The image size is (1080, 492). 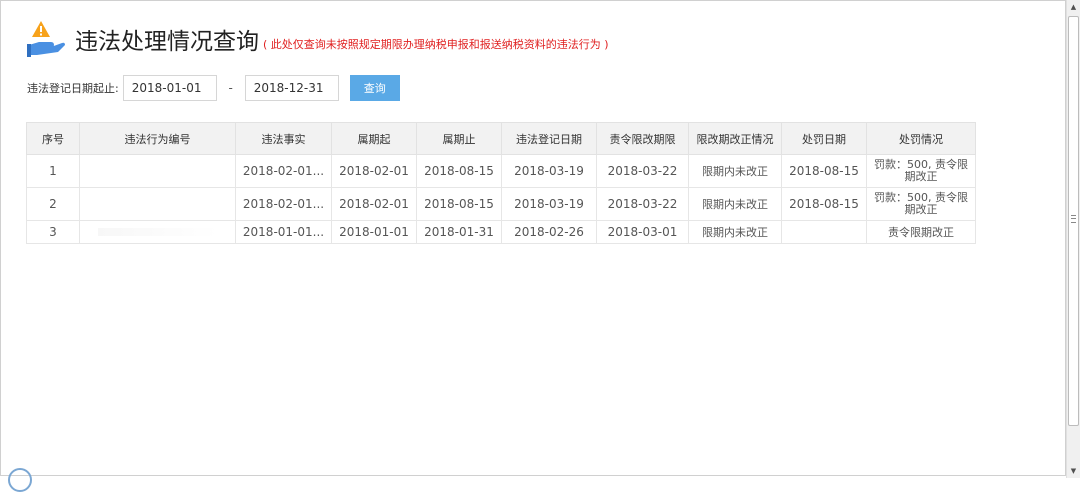 I want to click on end-date-input, so click(x=291, y=88).